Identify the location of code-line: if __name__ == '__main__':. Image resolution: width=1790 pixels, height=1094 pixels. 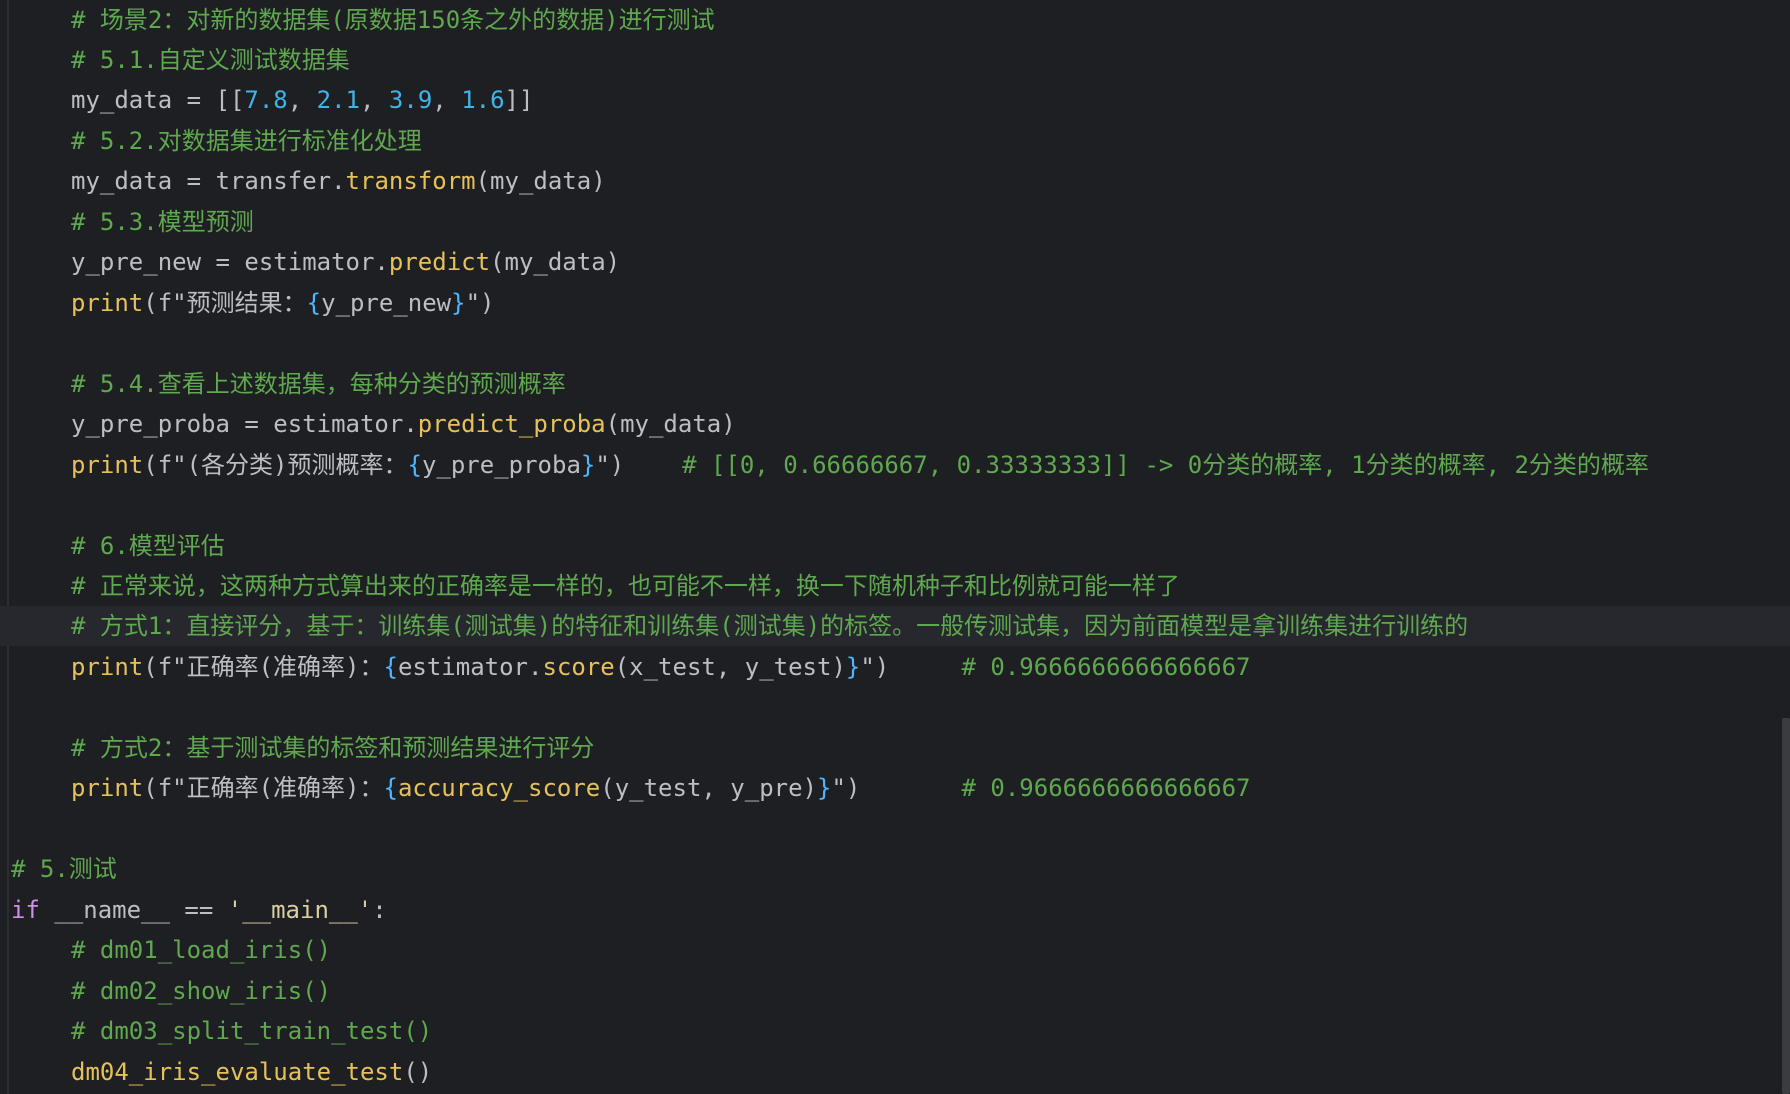
(895, 910).